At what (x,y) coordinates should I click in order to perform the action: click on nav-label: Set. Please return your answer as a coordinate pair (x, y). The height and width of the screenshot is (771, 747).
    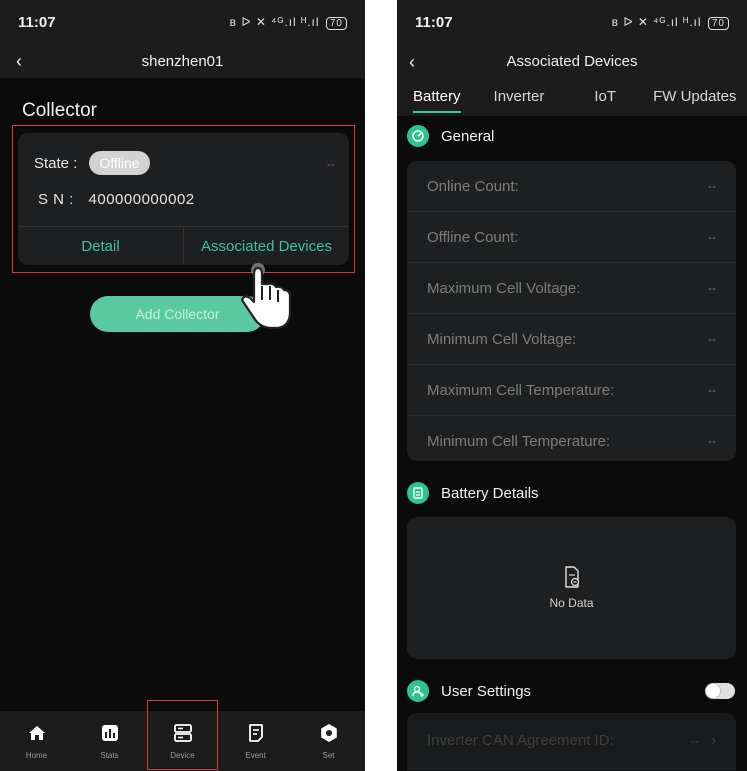
    Looking at the image, I should click on (328, 755).